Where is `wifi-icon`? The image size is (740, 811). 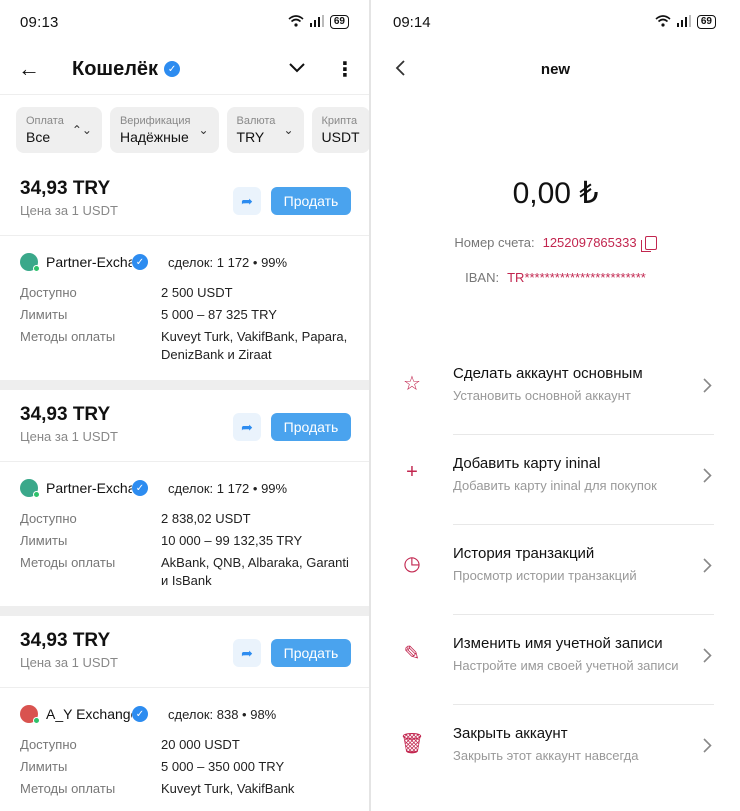
wifi-icon is located at coordinates (296, 22).